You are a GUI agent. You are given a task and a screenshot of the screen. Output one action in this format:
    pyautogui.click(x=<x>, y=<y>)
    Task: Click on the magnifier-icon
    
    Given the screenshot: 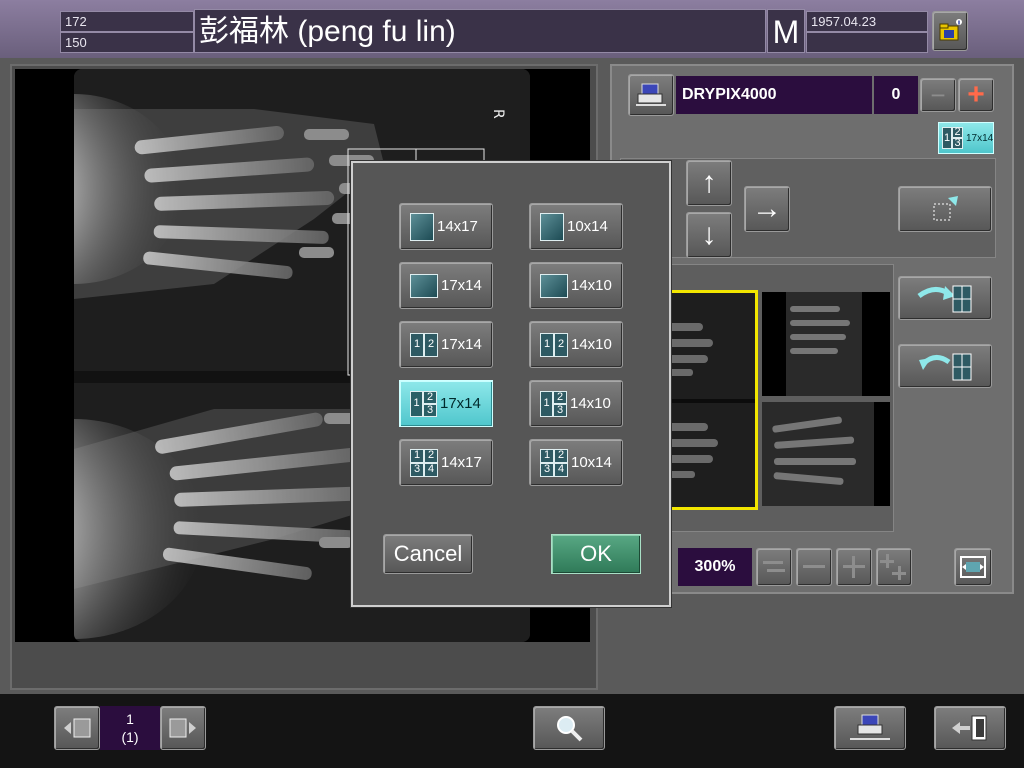 What is the action you would take?
    pyautogui.click(x=570, y=729)
    